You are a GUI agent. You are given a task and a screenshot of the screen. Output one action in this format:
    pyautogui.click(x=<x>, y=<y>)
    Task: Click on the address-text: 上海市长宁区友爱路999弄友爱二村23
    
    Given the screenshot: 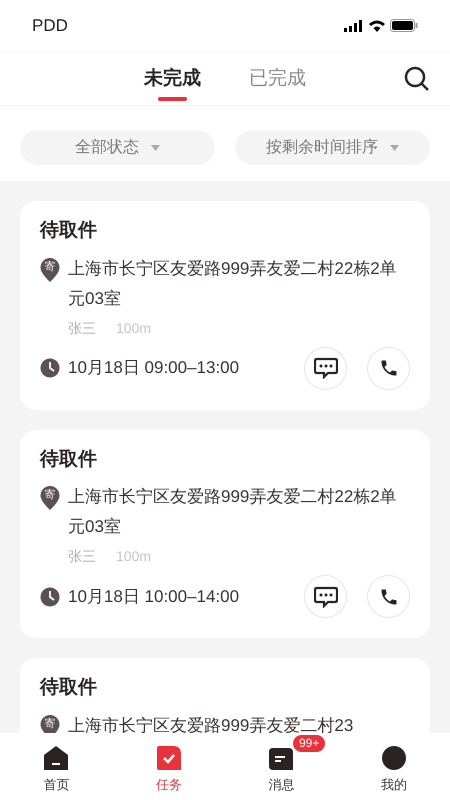 What is the action you would take?
    pyautogui.click(x=211, y=723)
    